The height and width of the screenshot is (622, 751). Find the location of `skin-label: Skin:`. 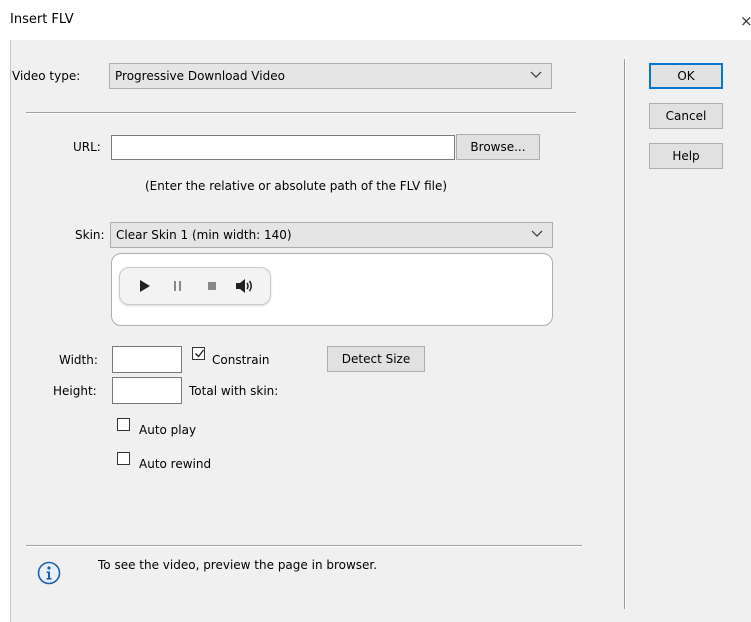

skin-label: Skin: is located at coordinates (90, 235).